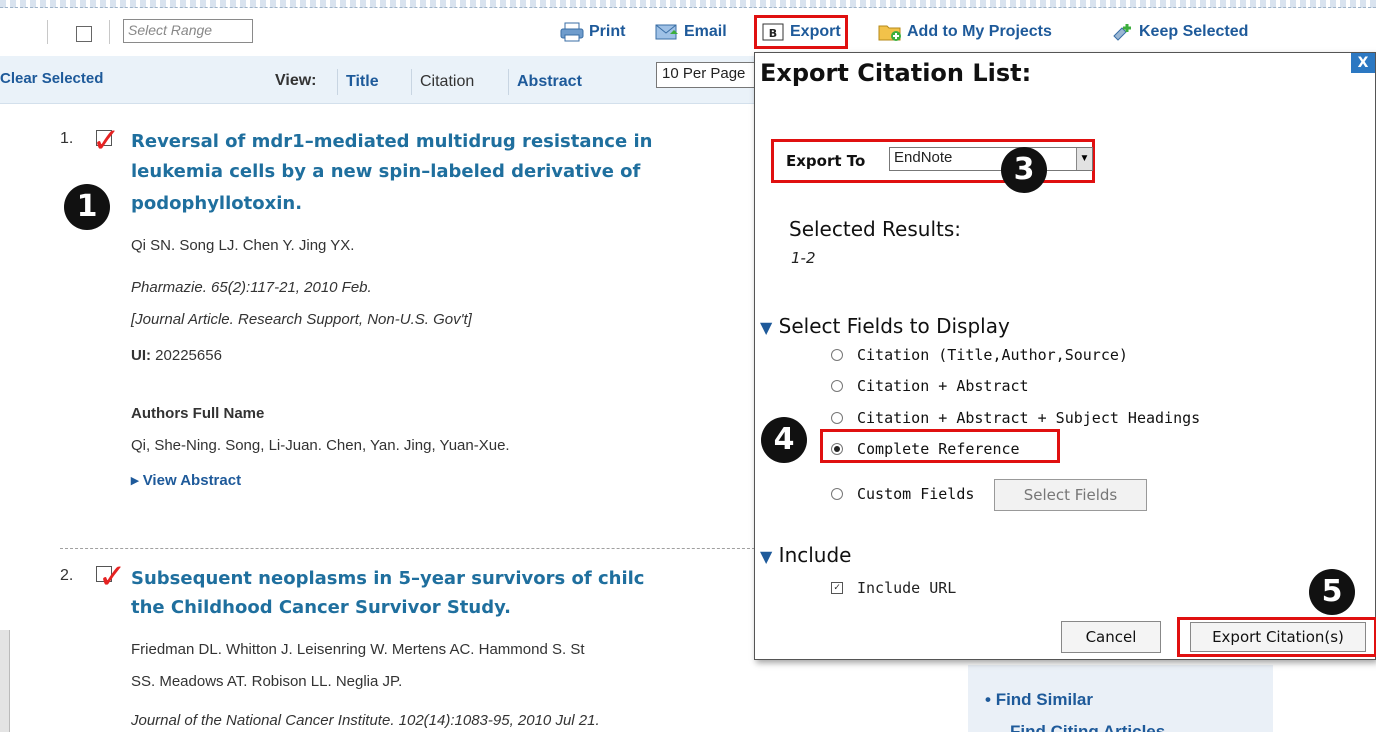 The width and height of the screenshot is (1376, 732). I want to click on export-citations-highlight: Export Citation(s), so click(1276, 637).